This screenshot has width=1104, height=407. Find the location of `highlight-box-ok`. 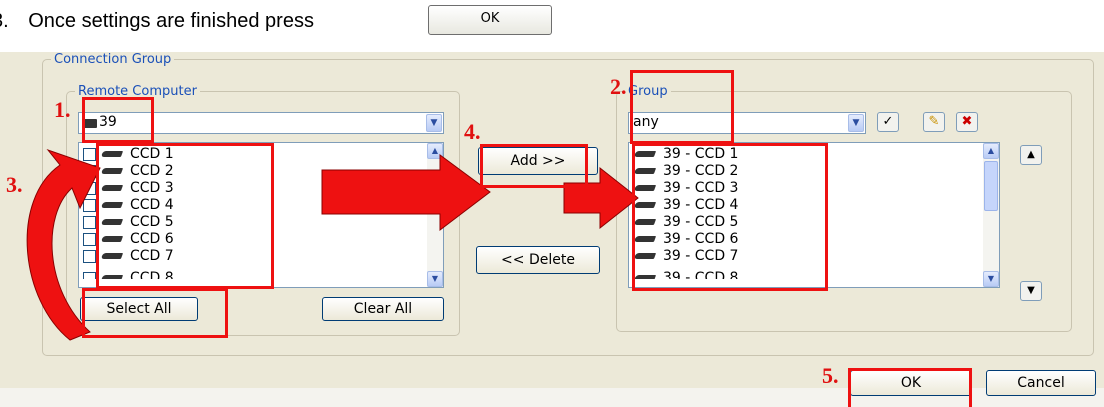

highlight-box-ok is located at coordinates (910, 387).